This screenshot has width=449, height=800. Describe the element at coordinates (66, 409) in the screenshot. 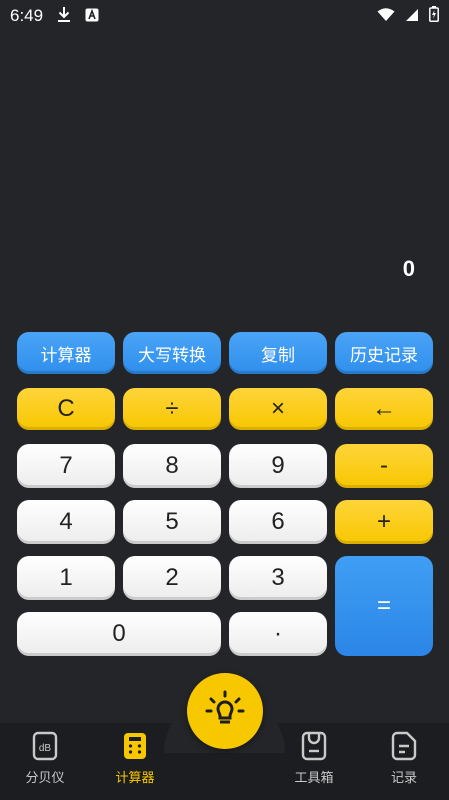

I see `clear-key: C` at that location.